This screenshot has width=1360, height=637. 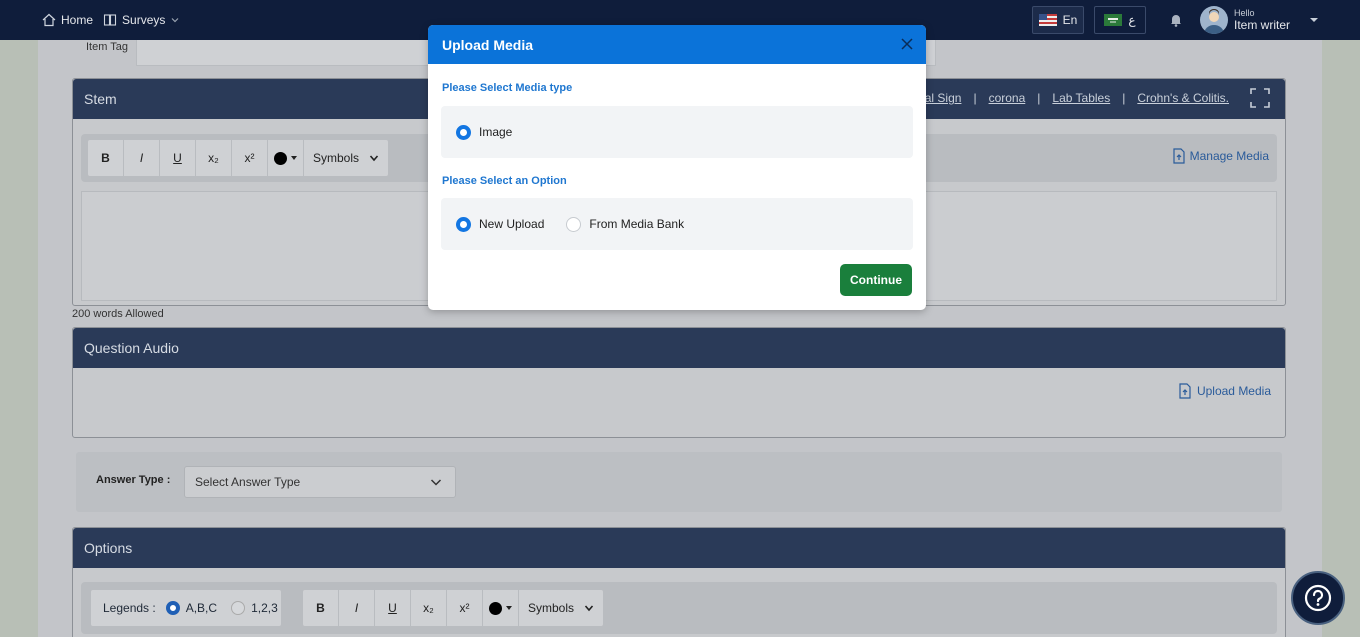 I want to click on nav-home: Home, so click(x=67, y=20).